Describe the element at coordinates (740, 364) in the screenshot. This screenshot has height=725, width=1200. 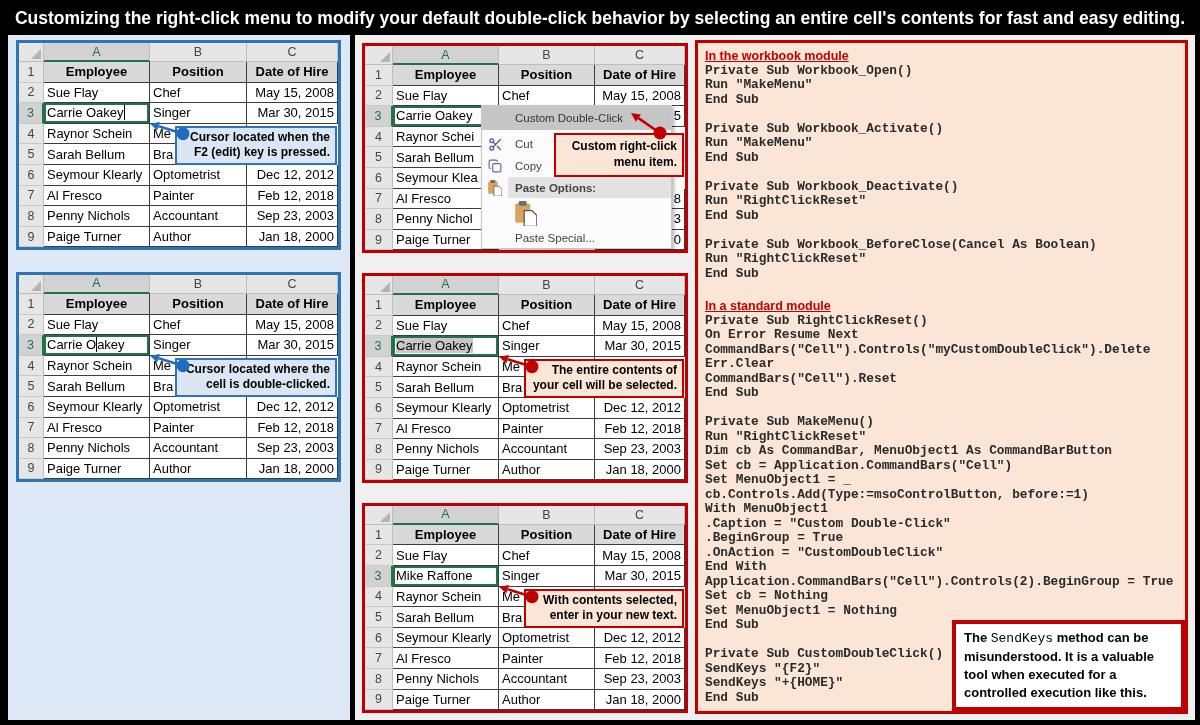
I see `code-line: Err.Clear` at that location.